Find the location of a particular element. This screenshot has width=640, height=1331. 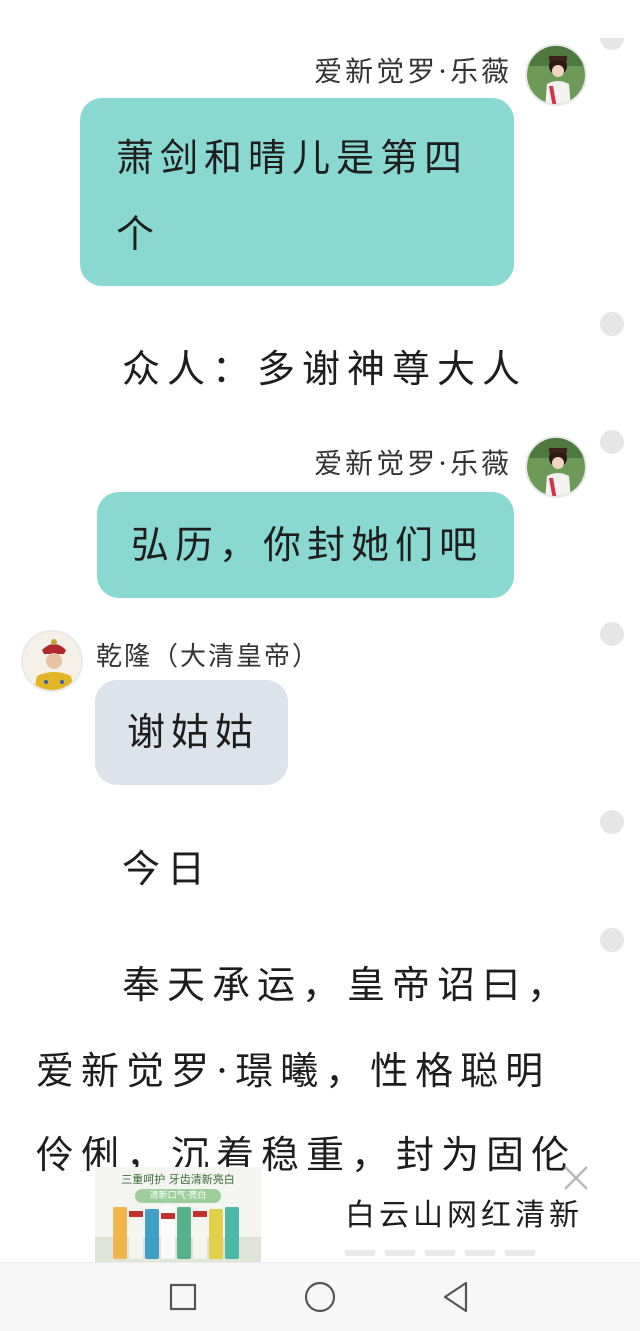

message-text: 谢姑姑 is located at coordinates (193, 732).